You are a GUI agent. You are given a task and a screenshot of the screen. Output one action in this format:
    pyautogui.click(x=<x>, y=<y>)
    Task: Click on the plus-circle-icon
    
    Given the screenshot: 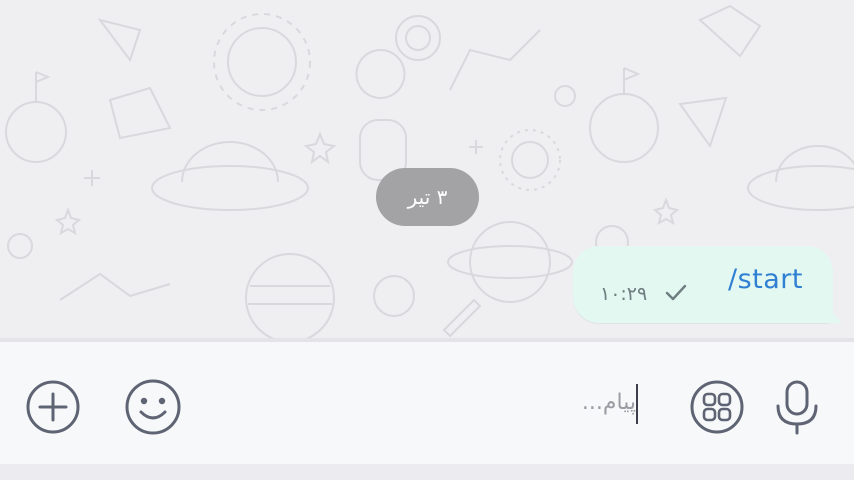 What is the action you would take?
    pyautogui.click(x=53, y=407)
    